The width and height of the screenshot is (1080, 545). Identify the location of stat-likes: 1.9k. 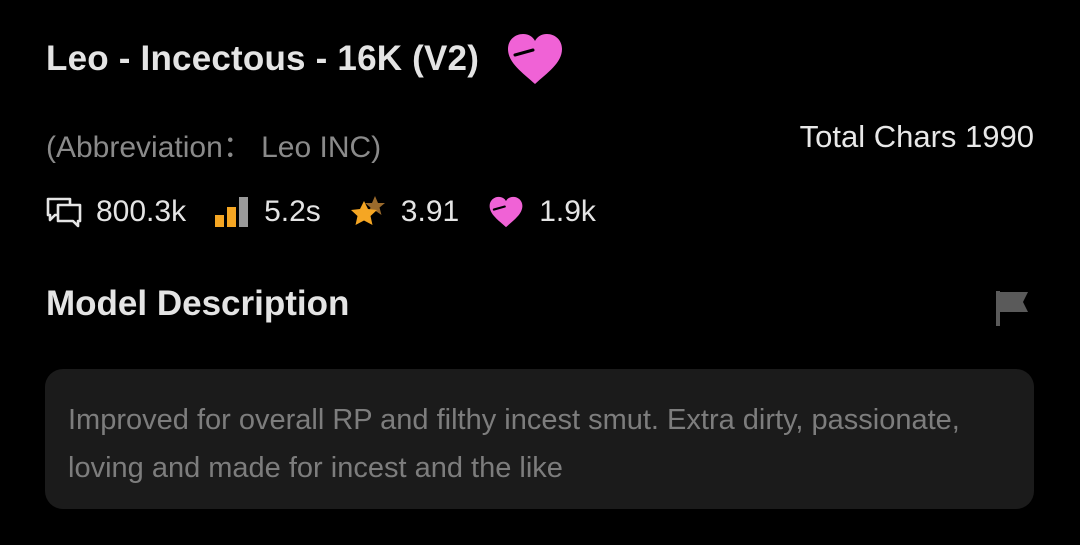
(541, 212).